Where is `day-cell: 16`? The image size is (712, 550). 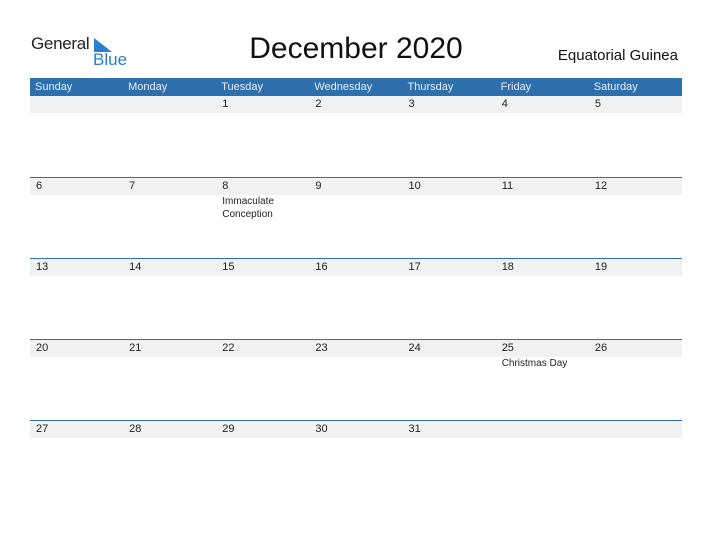
day-cell: 16 is located at coordinates (355, 299).